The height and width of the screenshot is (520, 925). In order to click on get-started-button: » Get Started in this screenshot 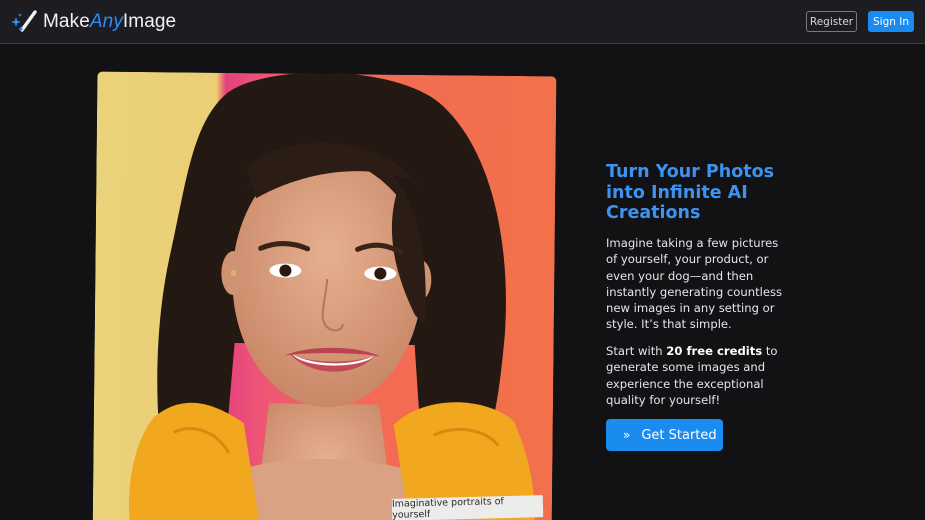, I will do `click(664, 435)`.